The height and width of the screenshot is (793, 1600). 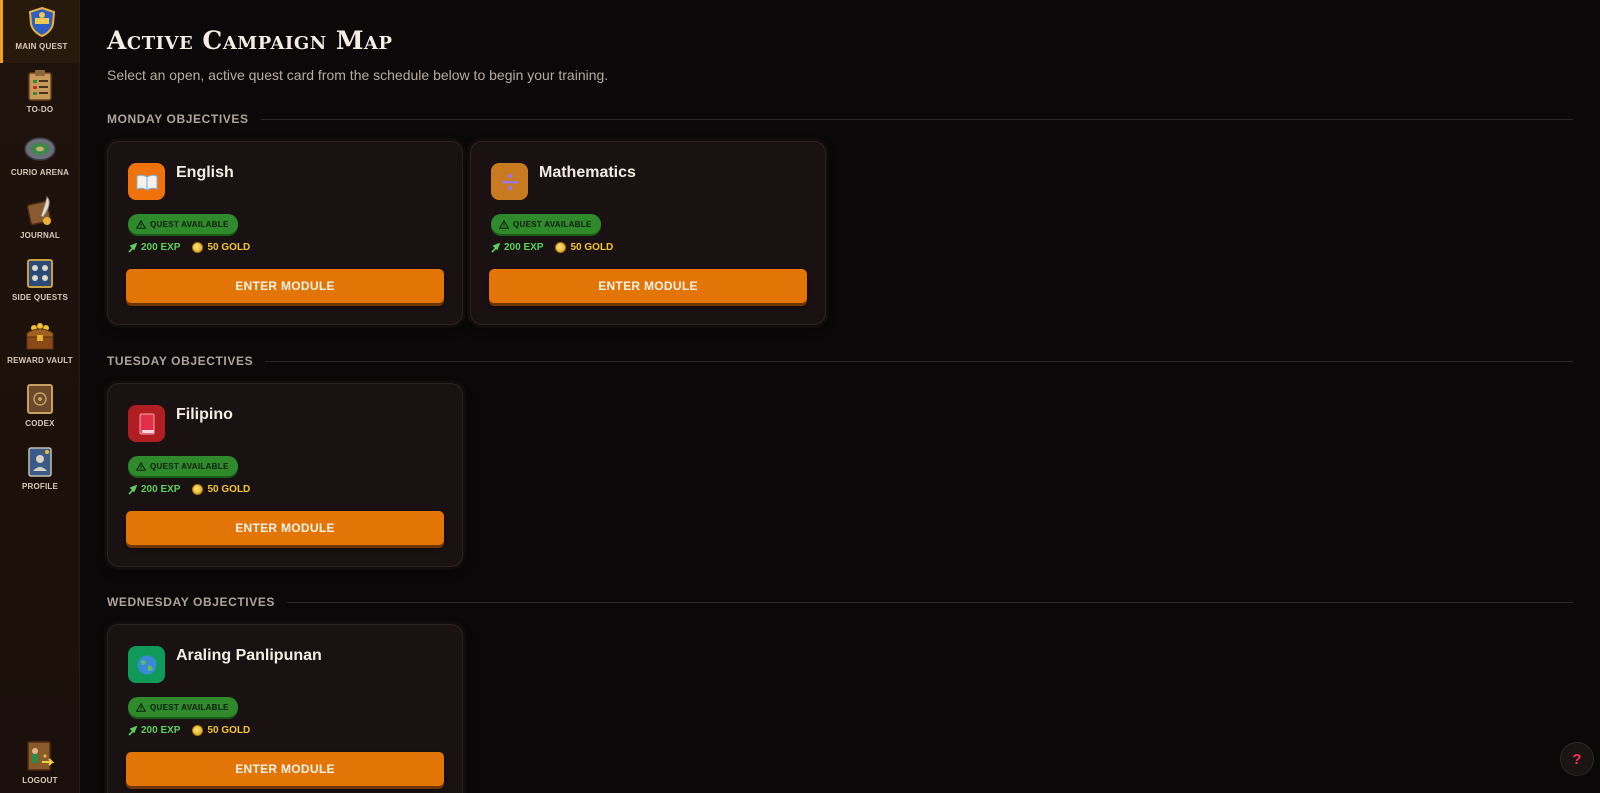 I want to click on book-codex-icon, so click(x=40, y=399).